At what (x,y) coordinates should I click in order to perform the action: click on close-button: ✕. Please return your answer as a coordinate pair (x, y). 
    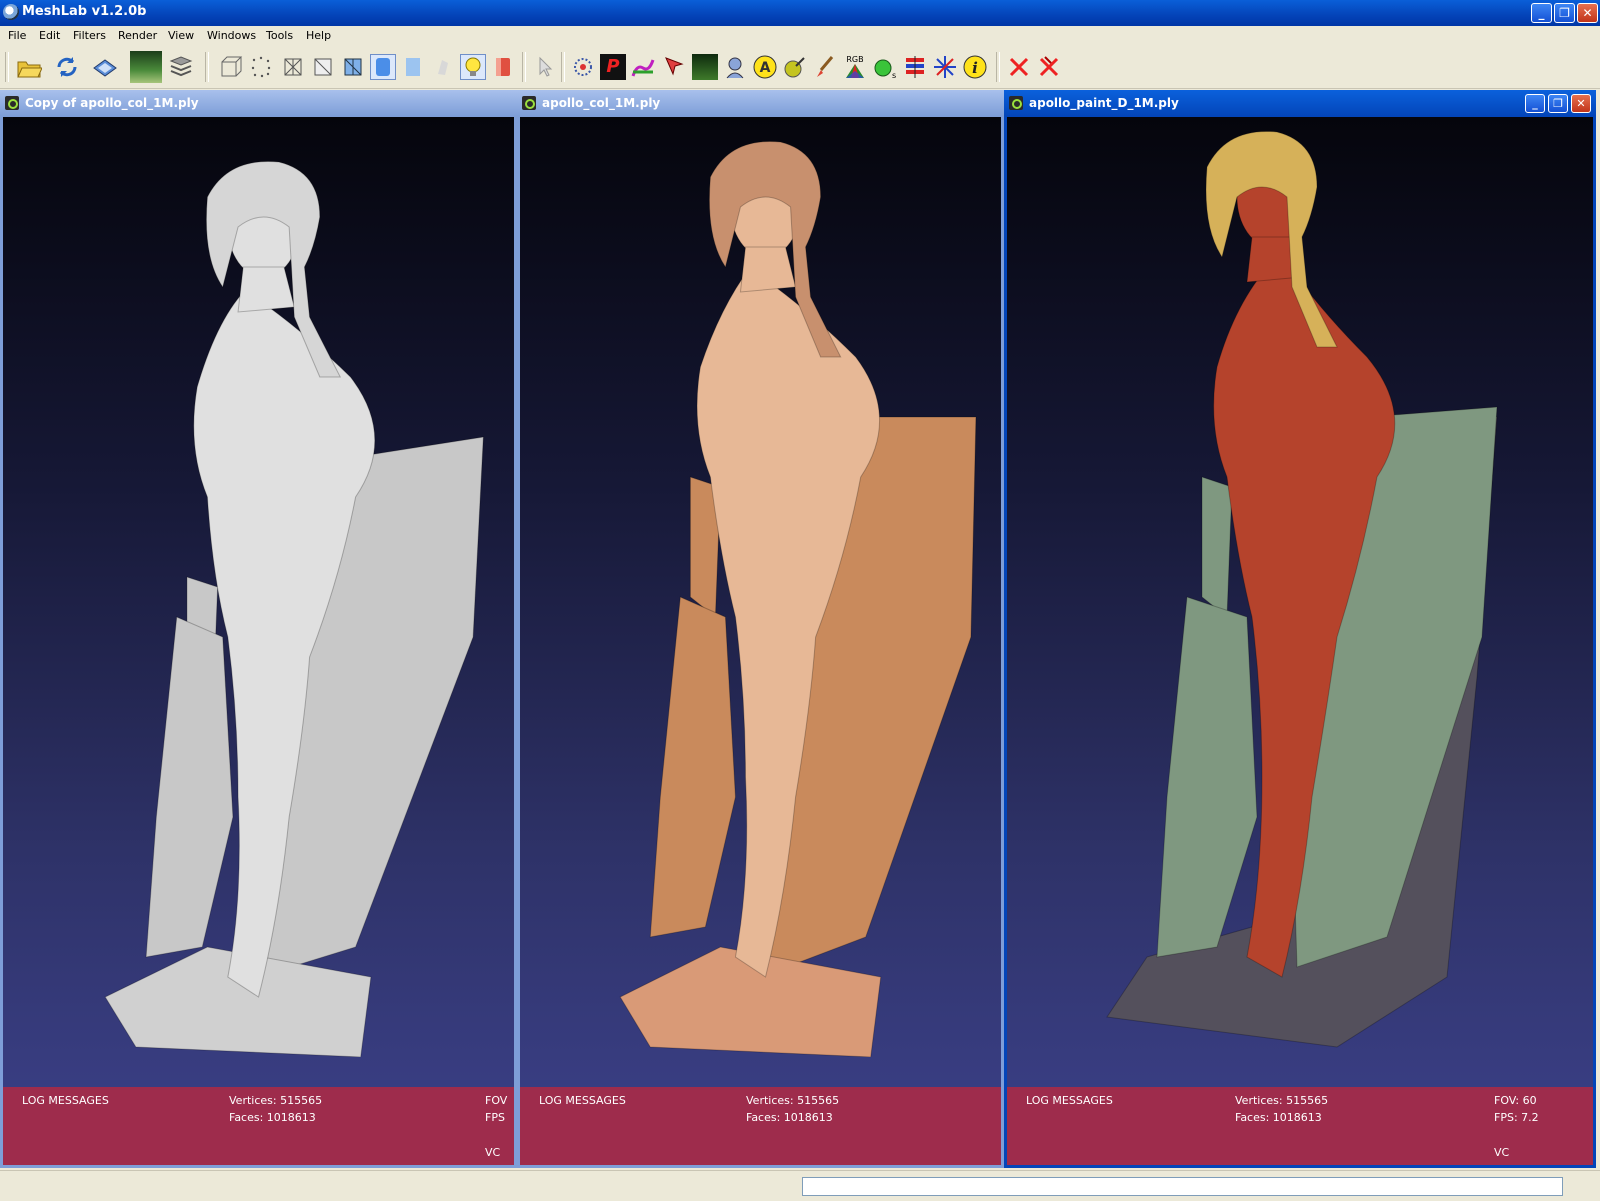
    Looking at the image, I should click on (1587, 13).